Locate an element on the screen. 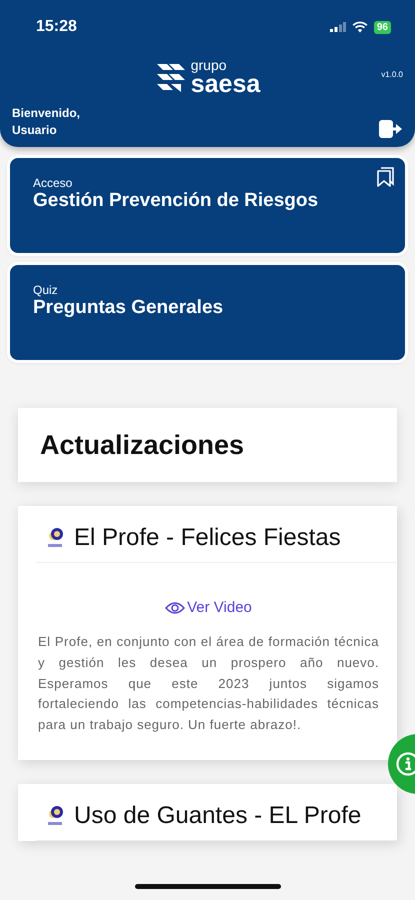  section-heading: Actualizaciones is located at coordinates (142, 445).